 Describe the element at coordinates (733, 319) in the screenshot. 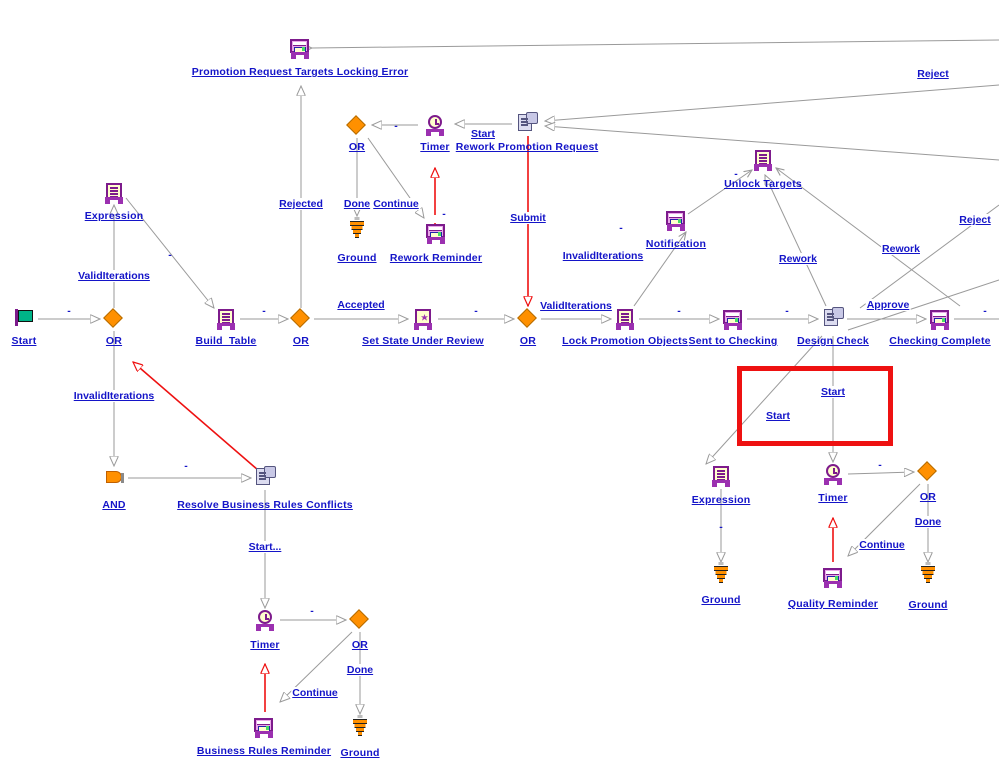

I see `node-sent-to-checking` at that location.